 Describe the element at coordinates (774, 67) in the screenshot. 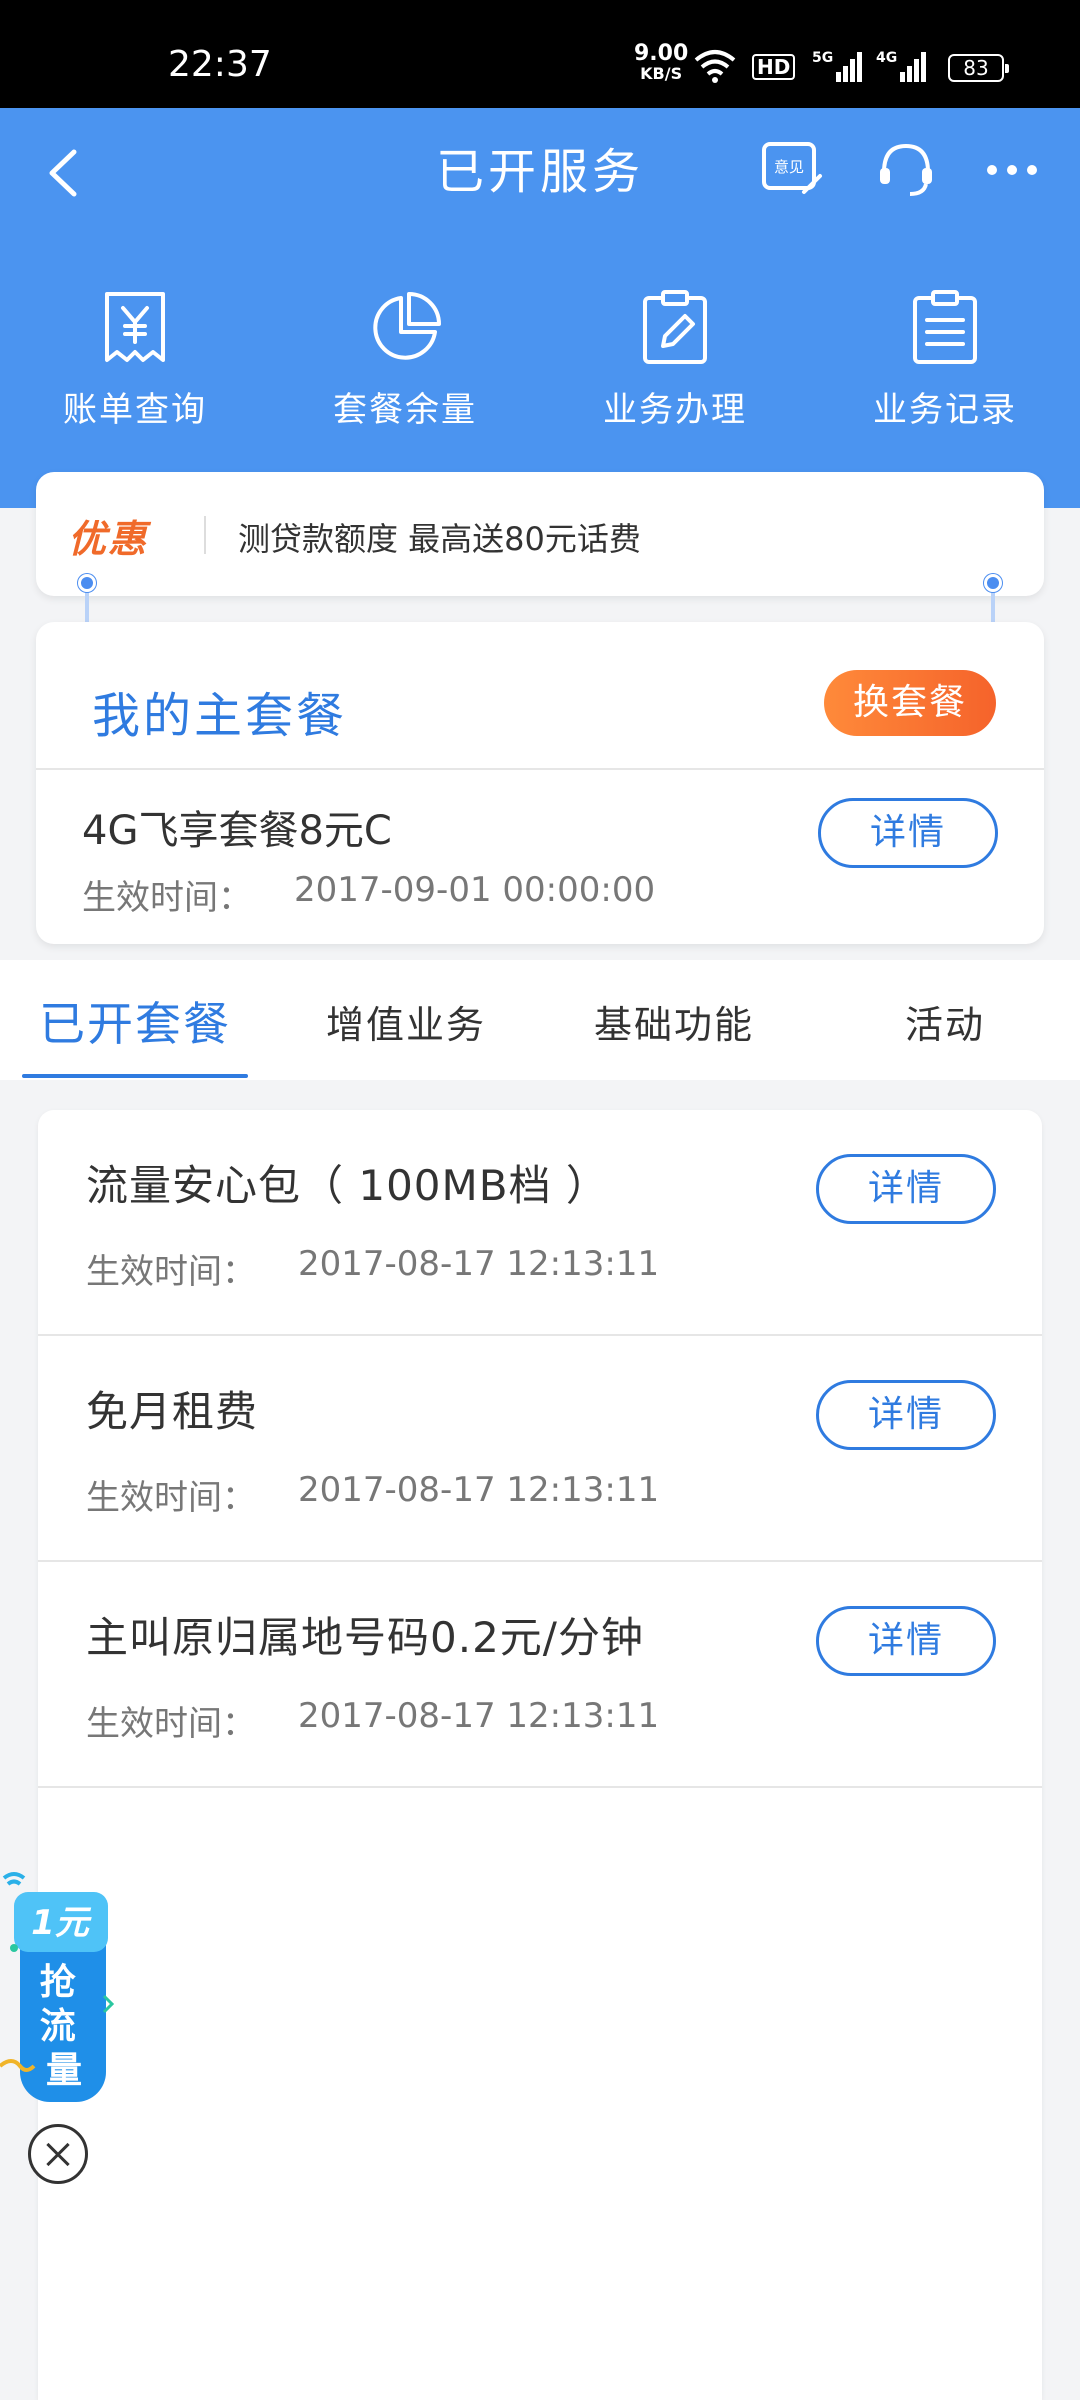

I see `hd-icon: HD` at that location.